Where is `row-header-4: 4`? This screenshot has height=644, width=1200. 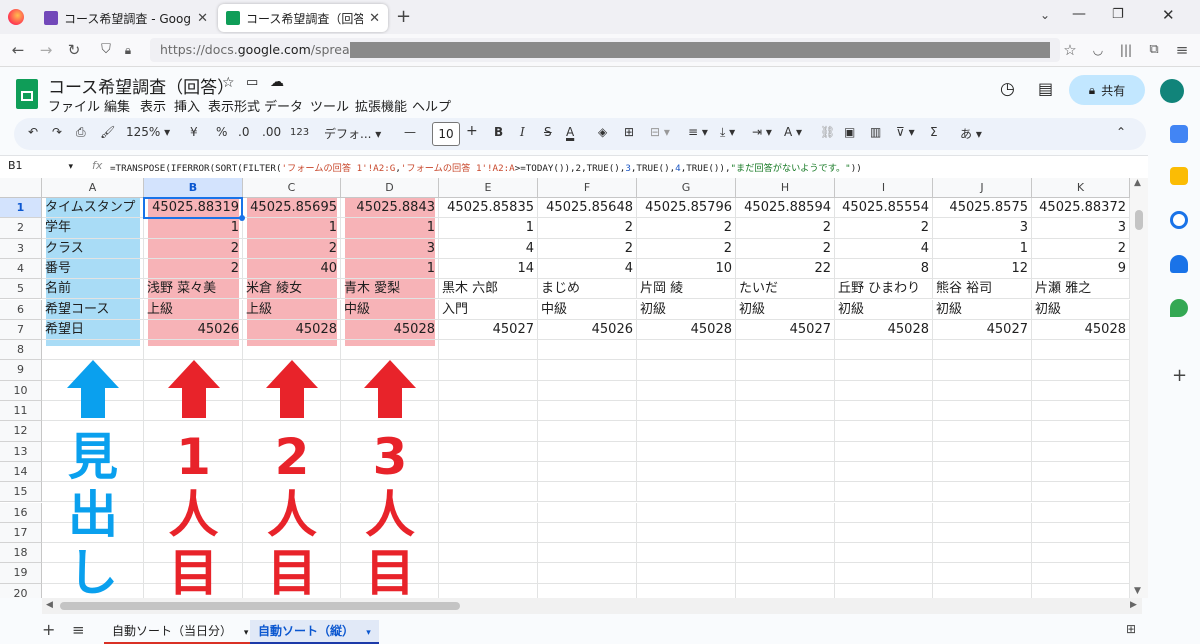
row-header-4: 4 is located at coordinates (21, 269).